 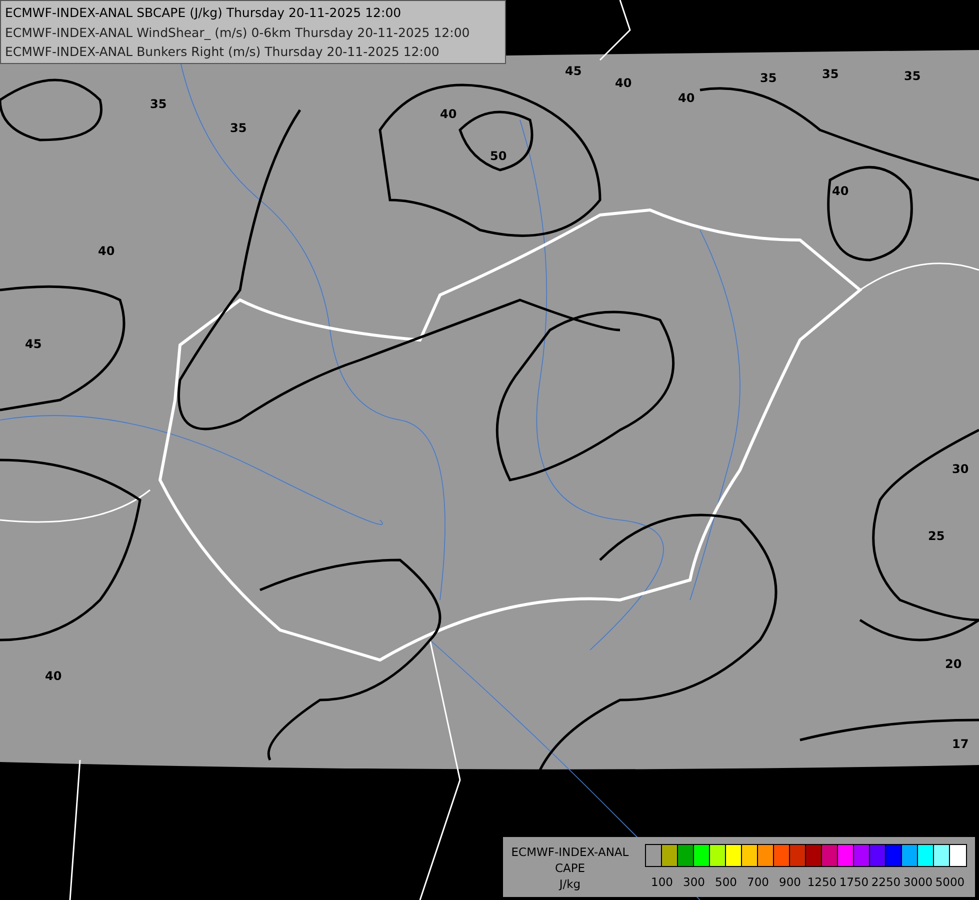 I want to click on scale-label: 100, so click(x=662, y=882).